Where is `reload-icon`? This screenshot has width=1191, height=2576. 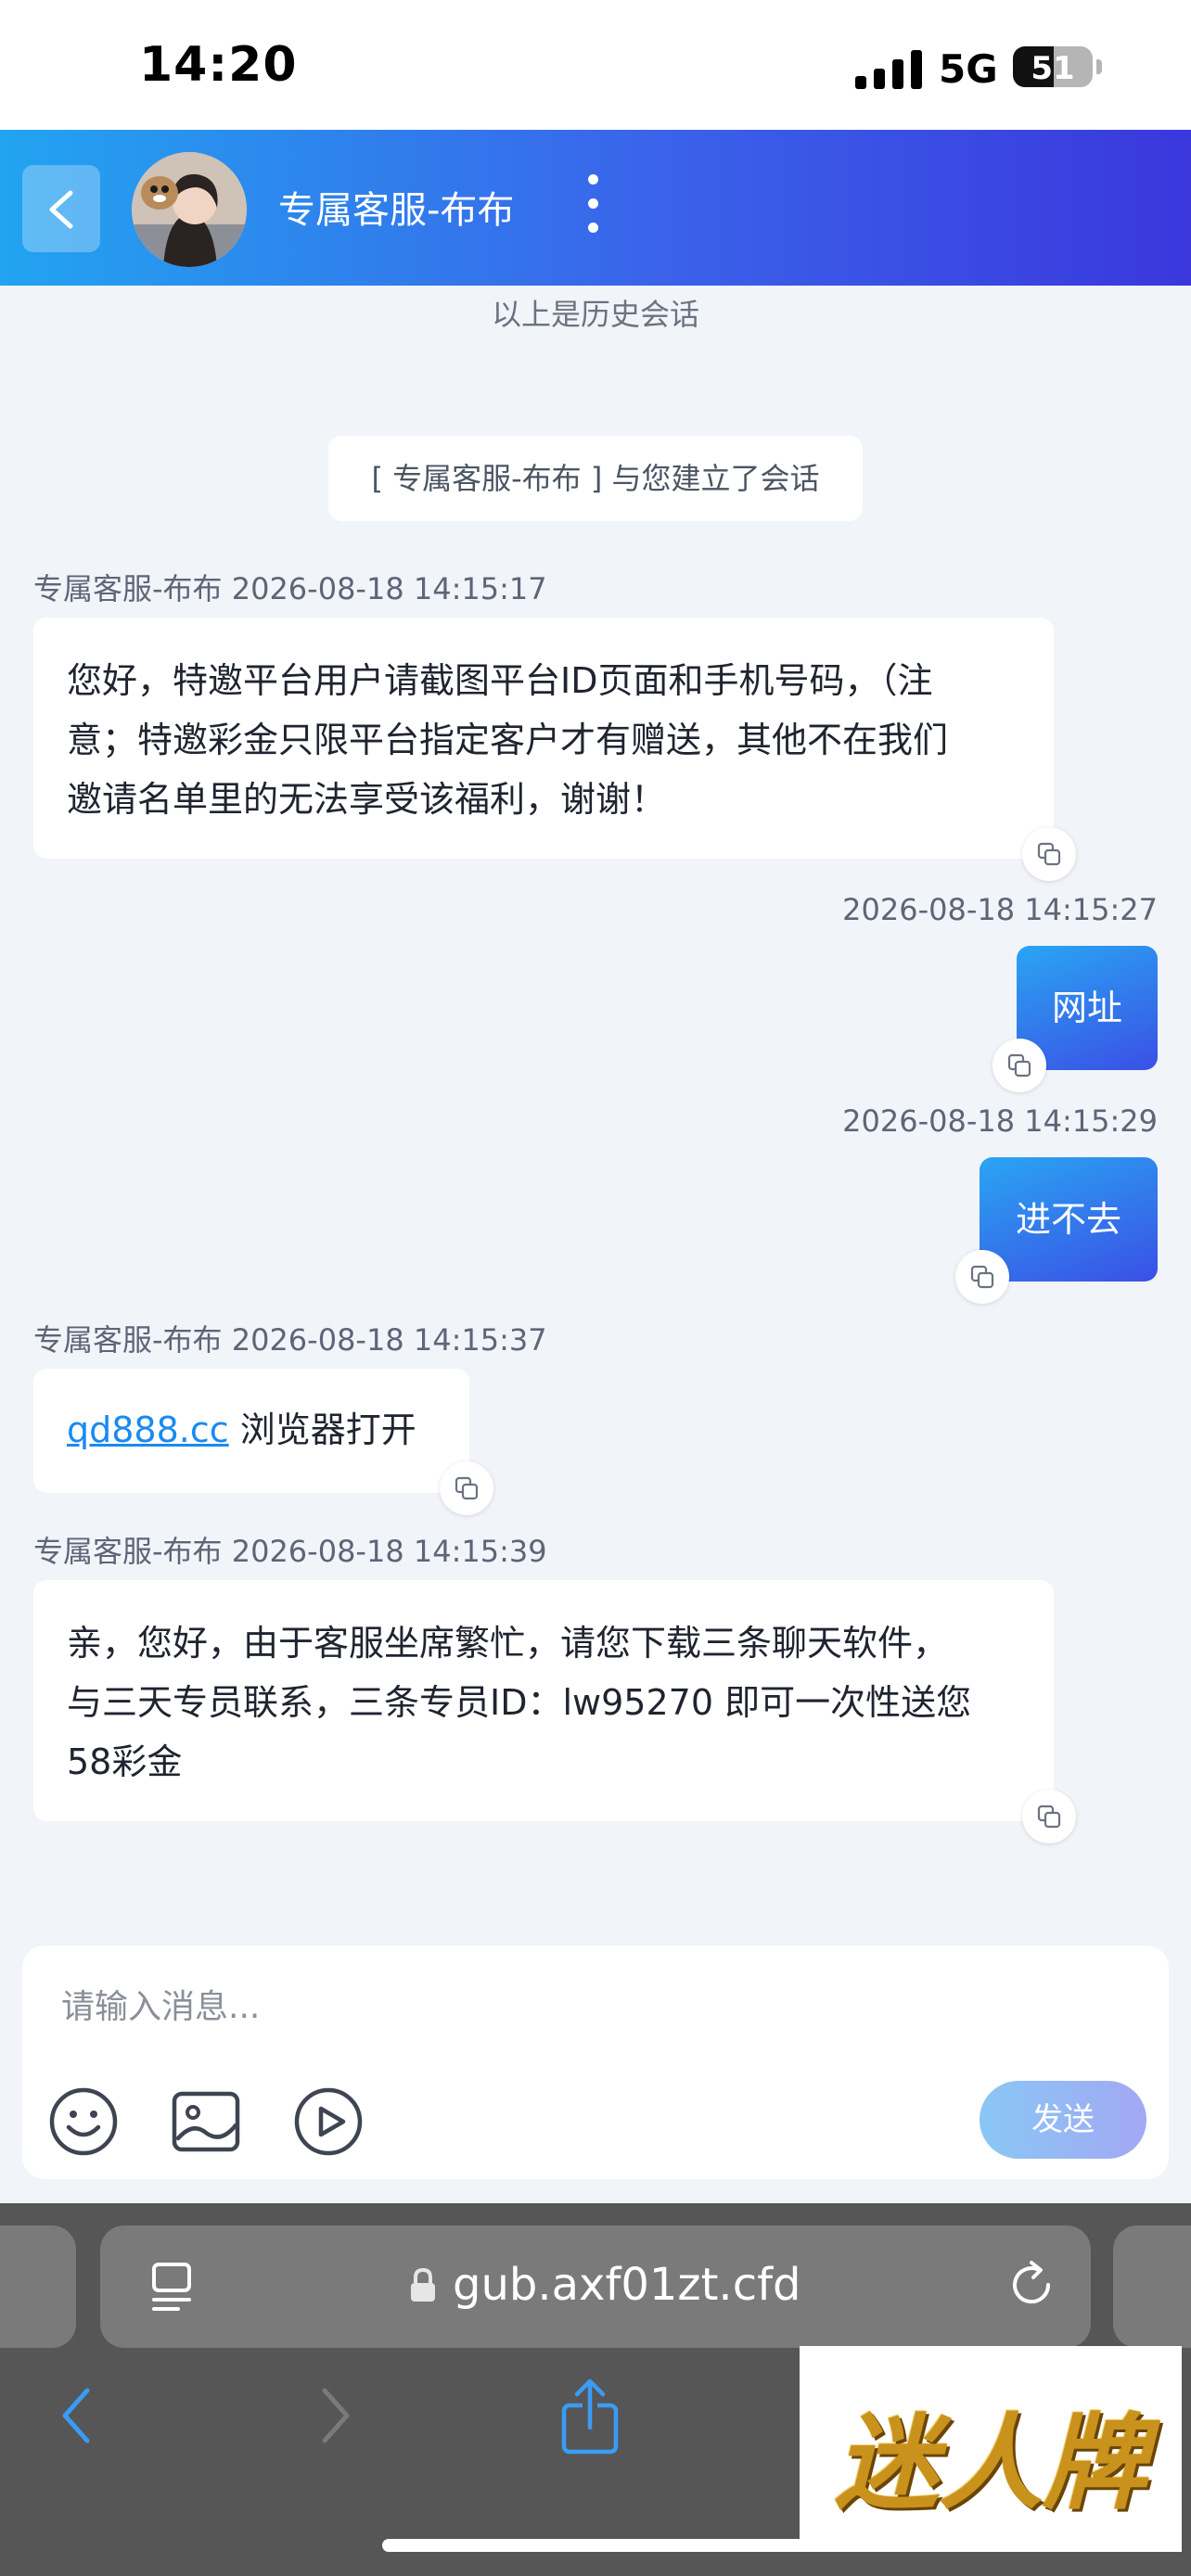 reload-icon is located at coordinates (1032, 2285).